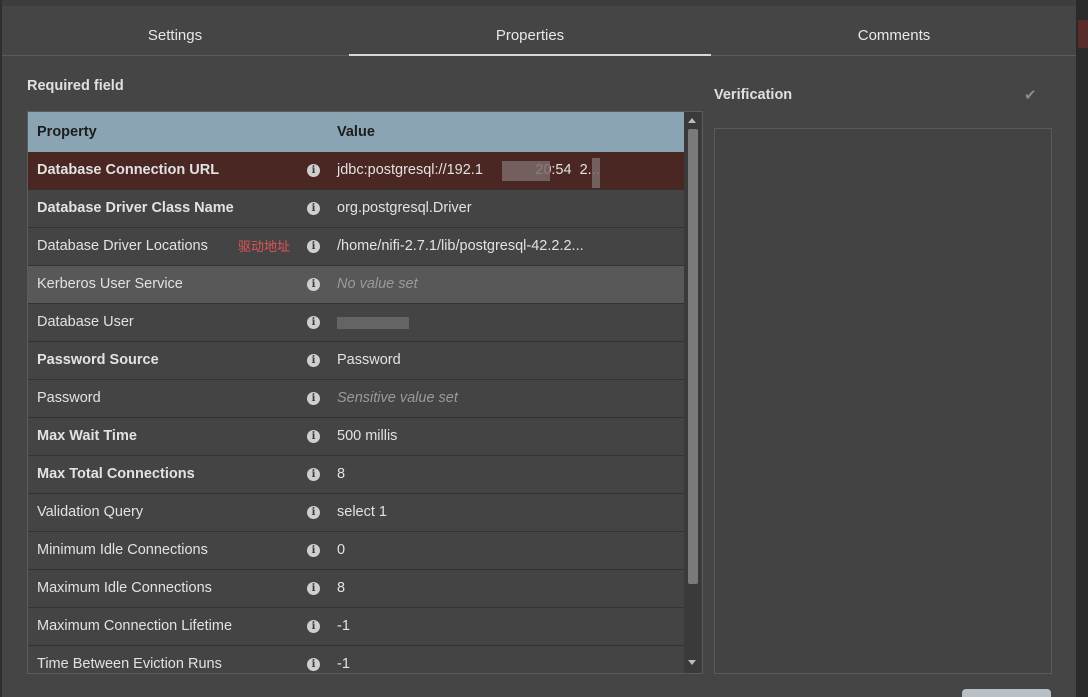 This screenshot has height=697, width=1088. What do you see at coordinates (356, 627) in the screenshot?
I see `table-row: Maximum Connection Lifetime i -1` at bounding box center [356, 627].